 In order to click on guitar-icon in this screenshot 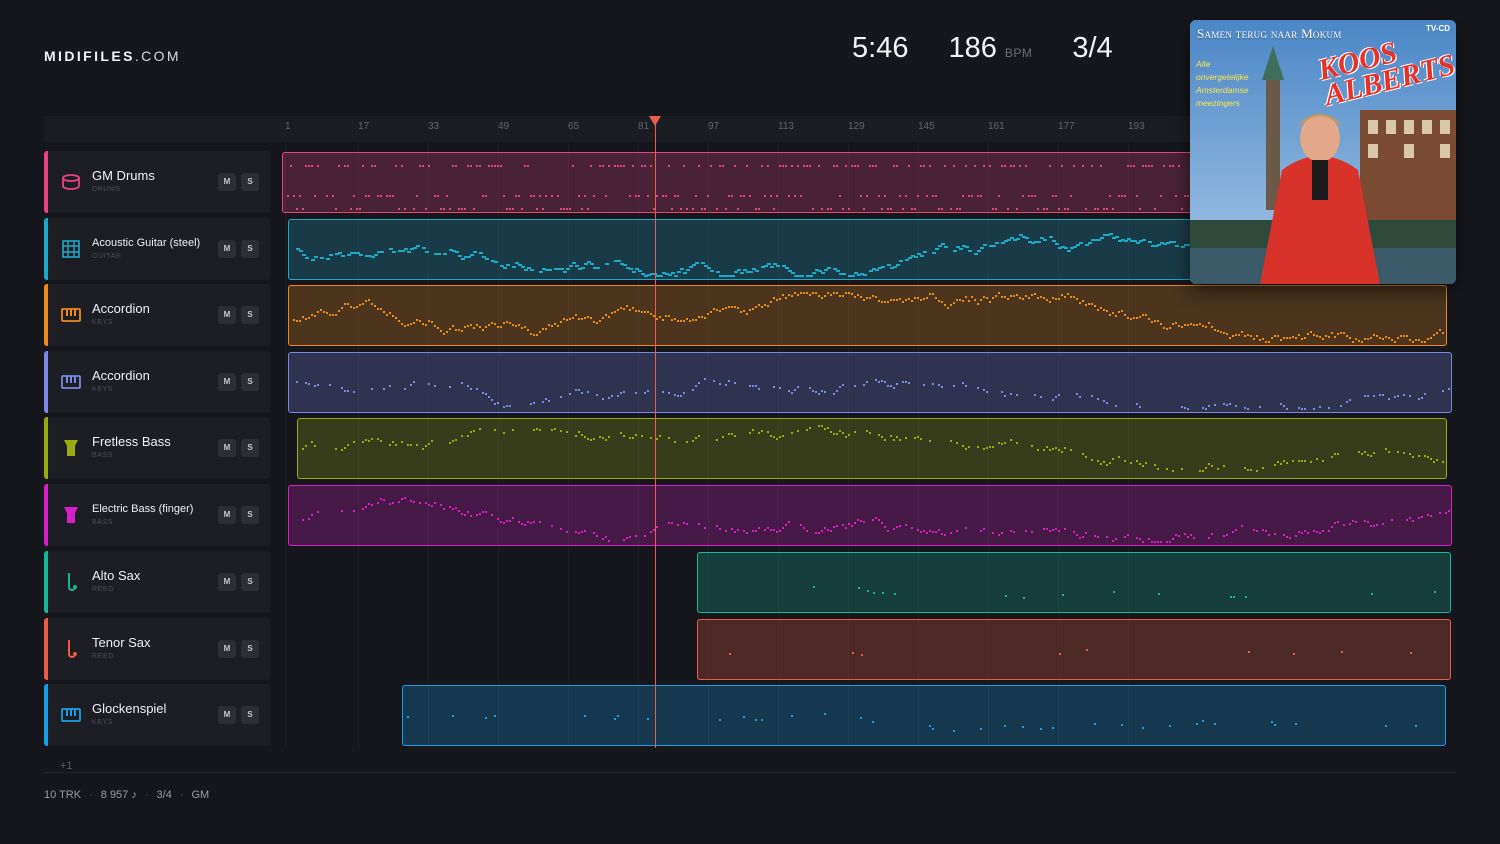, I will do `click(71, 249)`.